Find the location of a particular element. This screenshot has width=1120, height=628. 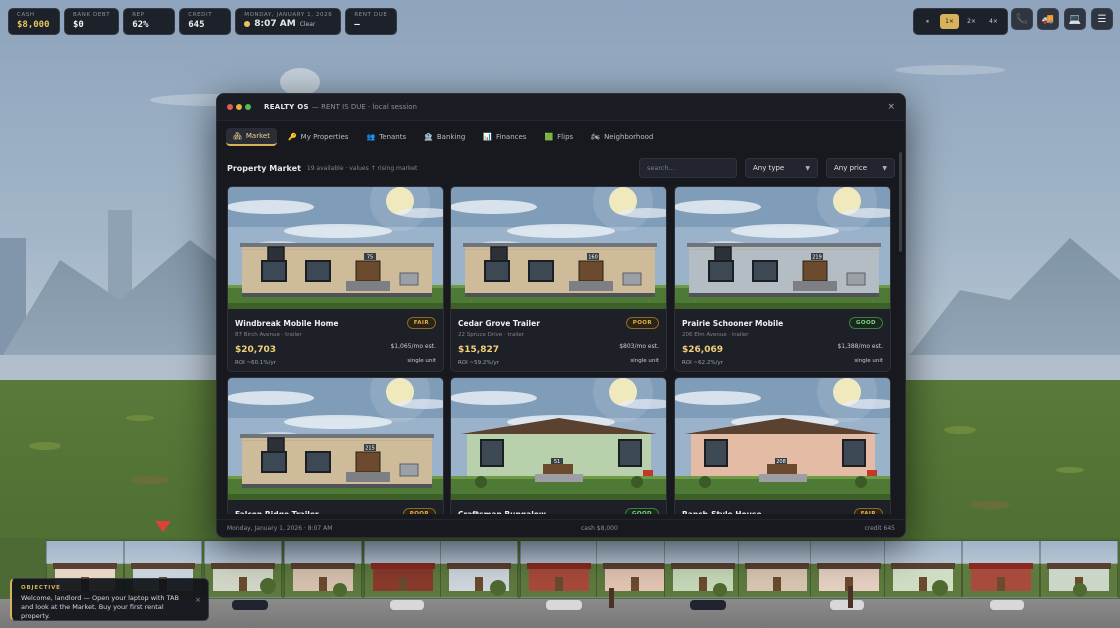

status-date: Monday, January 1, 2026 · 8:07 AM is located at coordinates (280, 528).